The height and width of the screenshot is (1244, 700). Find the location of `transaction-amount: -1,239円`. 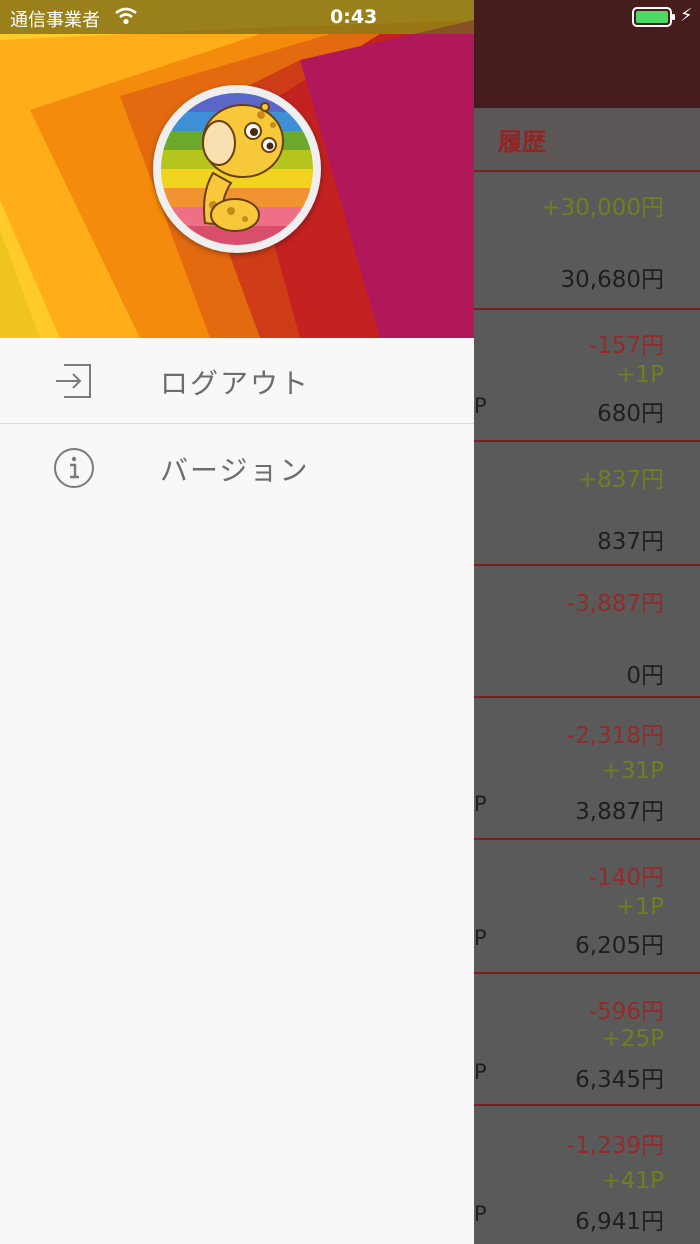

transaction-amount: -1,239円 is located at coordinates (615, 1146).